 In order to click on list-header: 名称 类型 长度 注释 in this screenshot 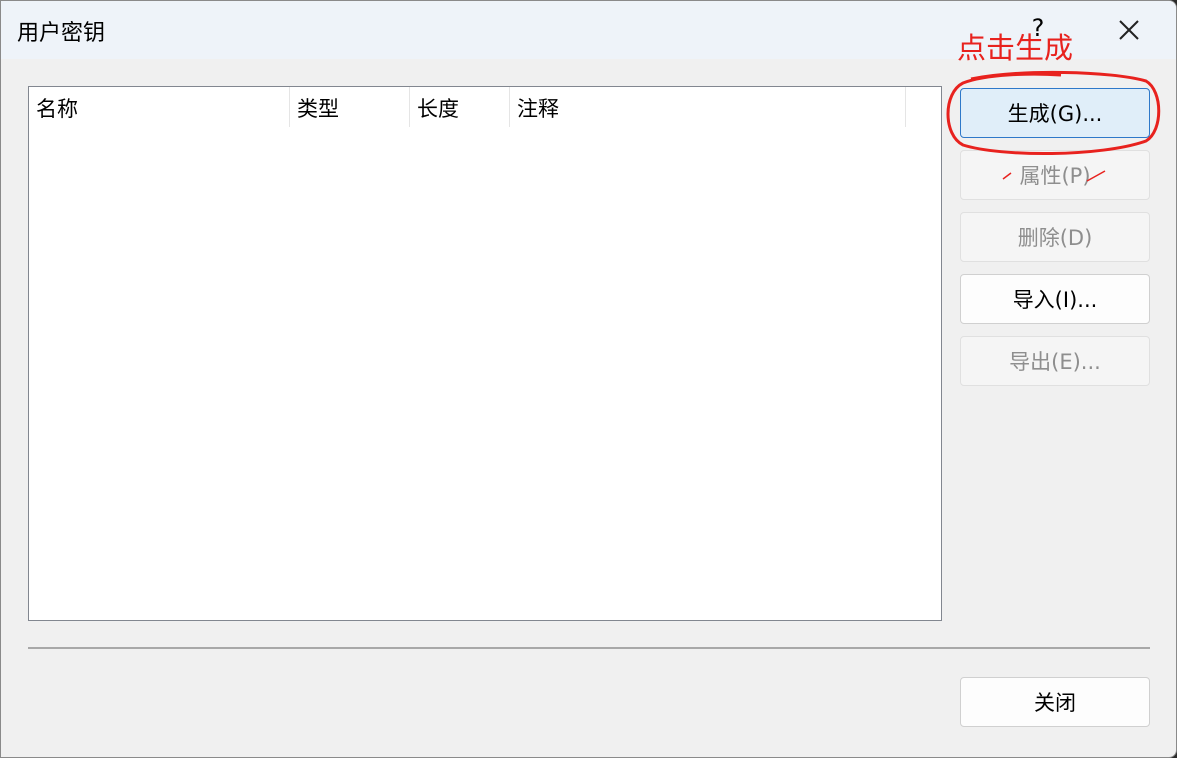, I will do `click(468, 107)`.